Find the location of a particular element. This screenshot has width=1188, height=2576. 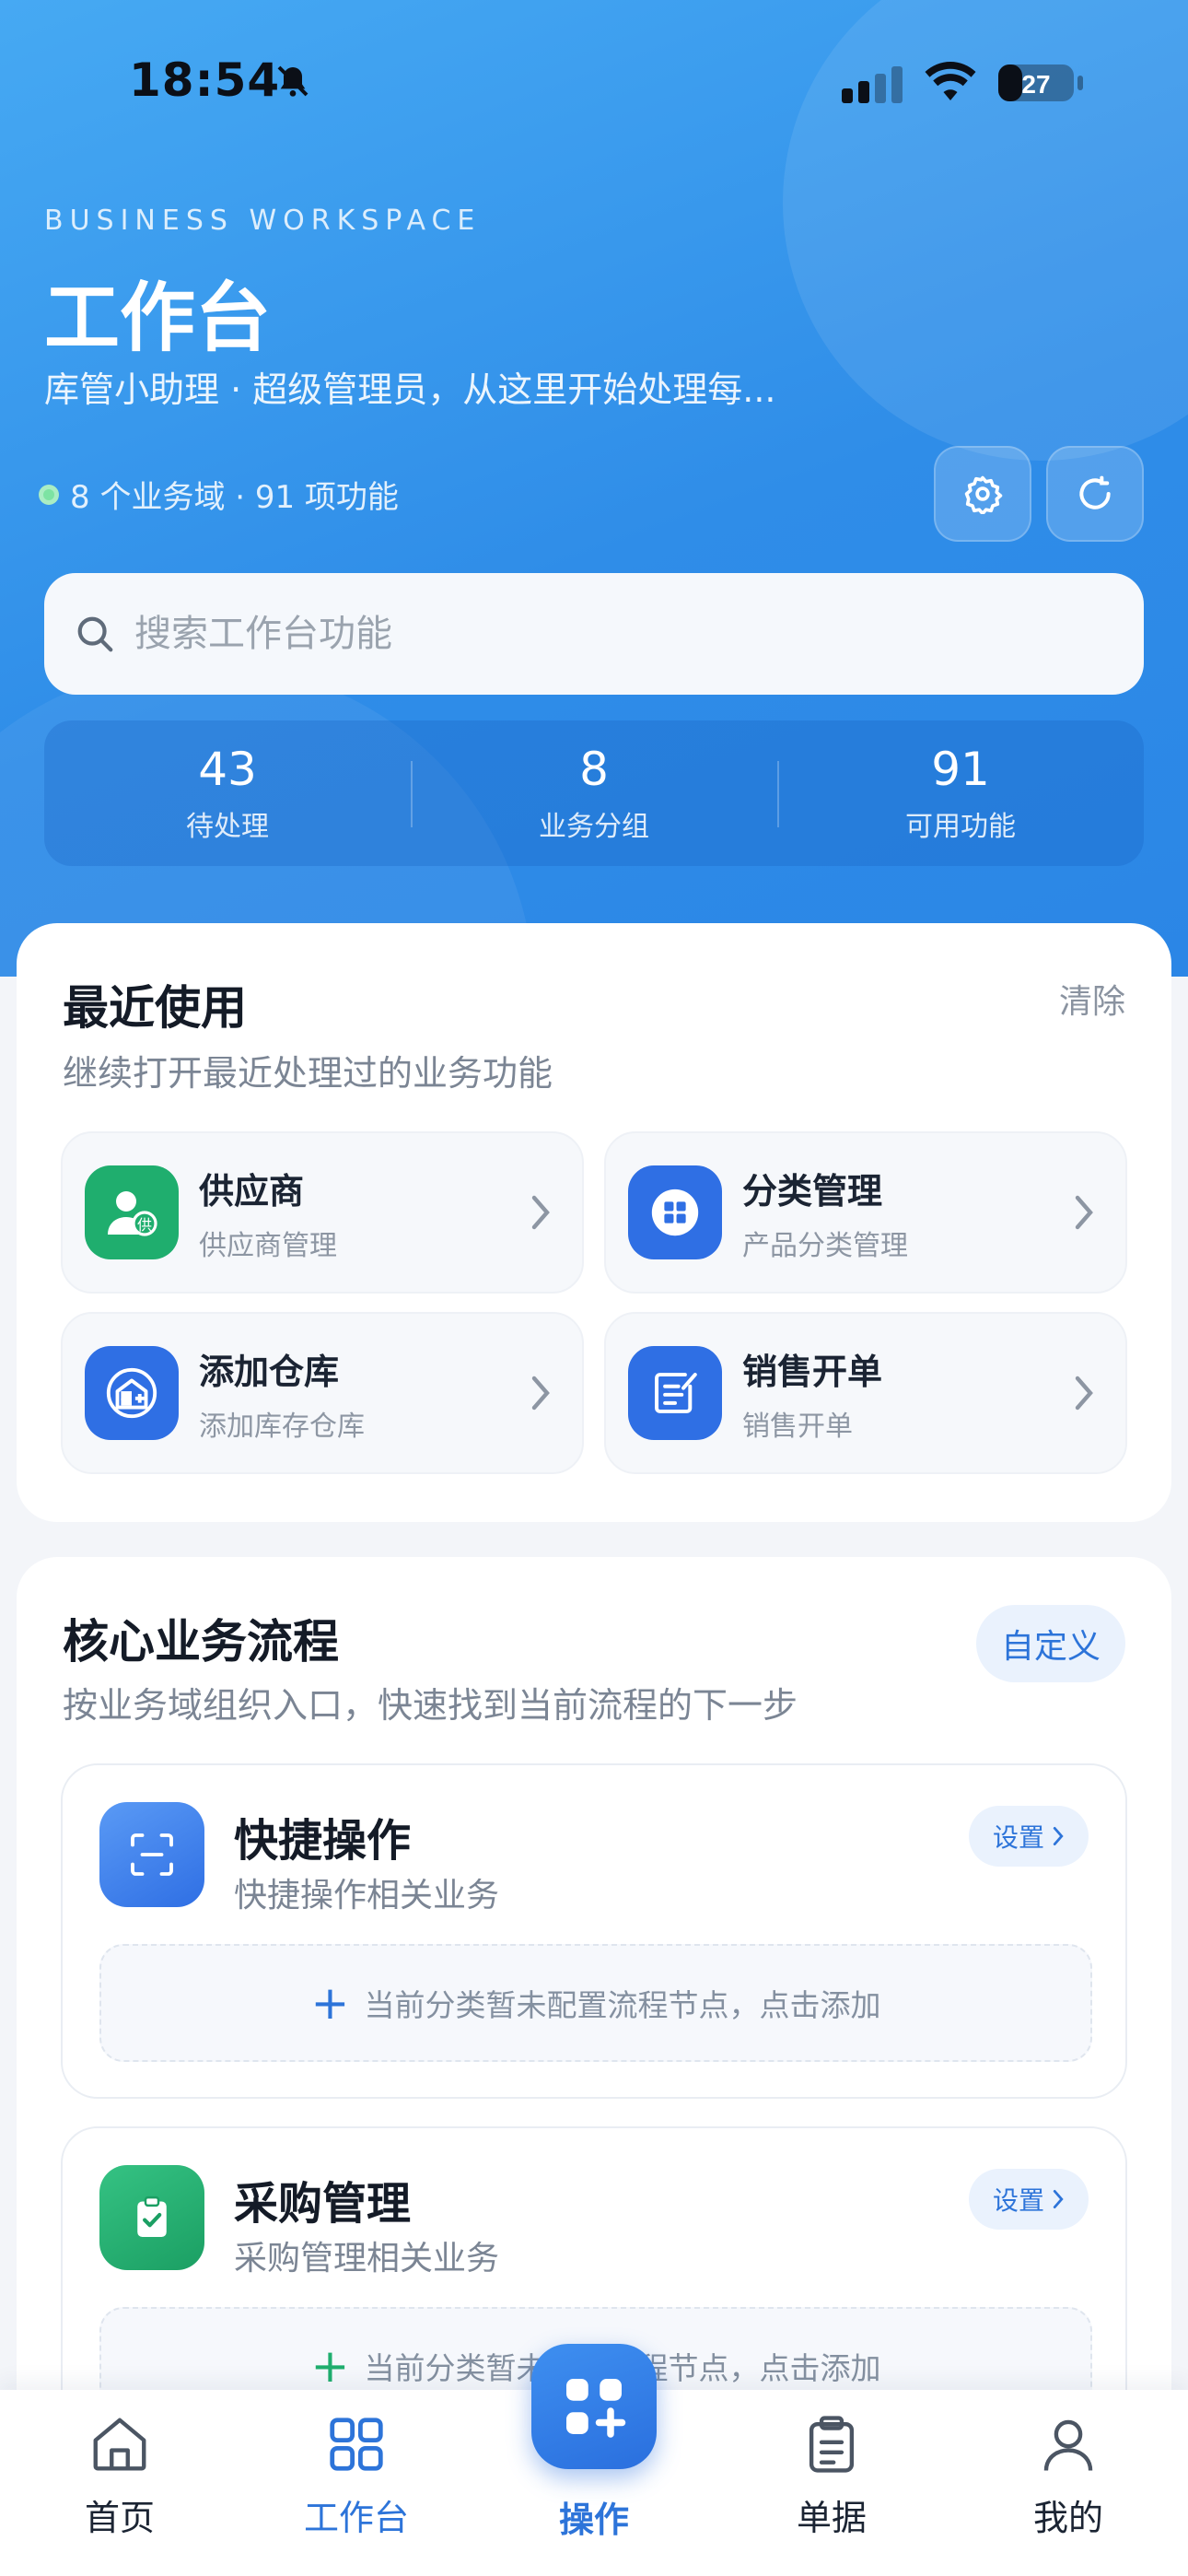

item-desc: 供应商管理 is located at coordinates (268, 1245).